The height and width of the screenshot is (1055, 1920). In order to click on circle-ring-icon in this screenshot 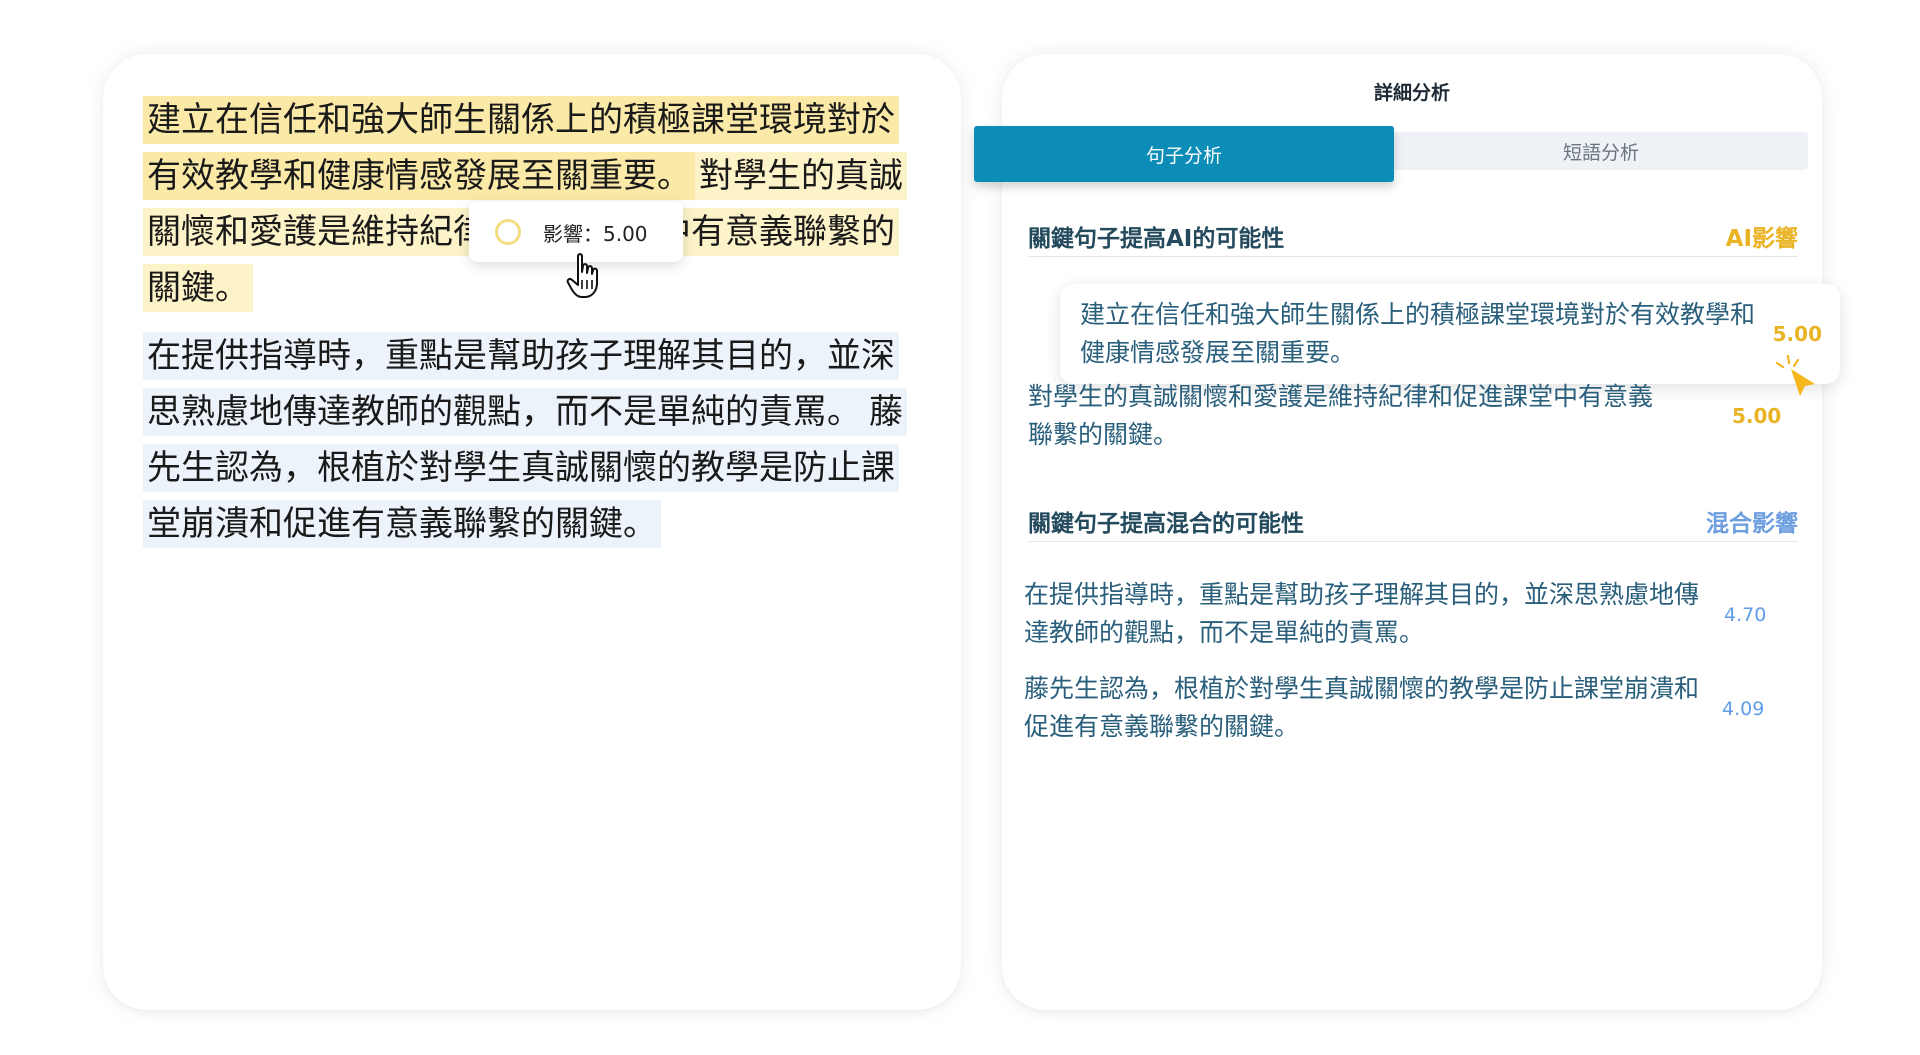, I will do `click(508, 232)`.